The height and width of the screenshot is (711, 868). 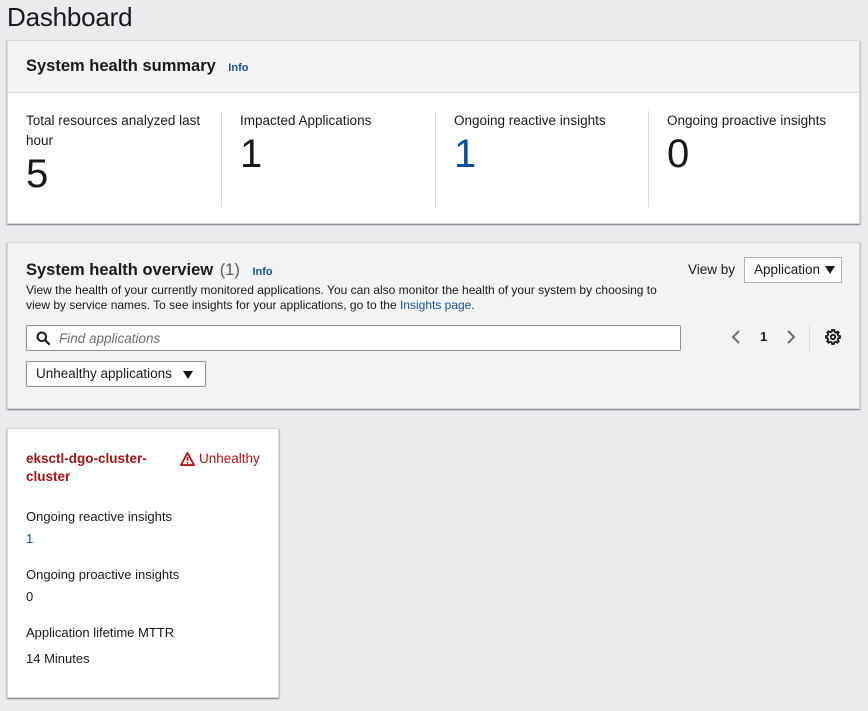 I want to click on metric-value: 0, so click(x=678, y=154).